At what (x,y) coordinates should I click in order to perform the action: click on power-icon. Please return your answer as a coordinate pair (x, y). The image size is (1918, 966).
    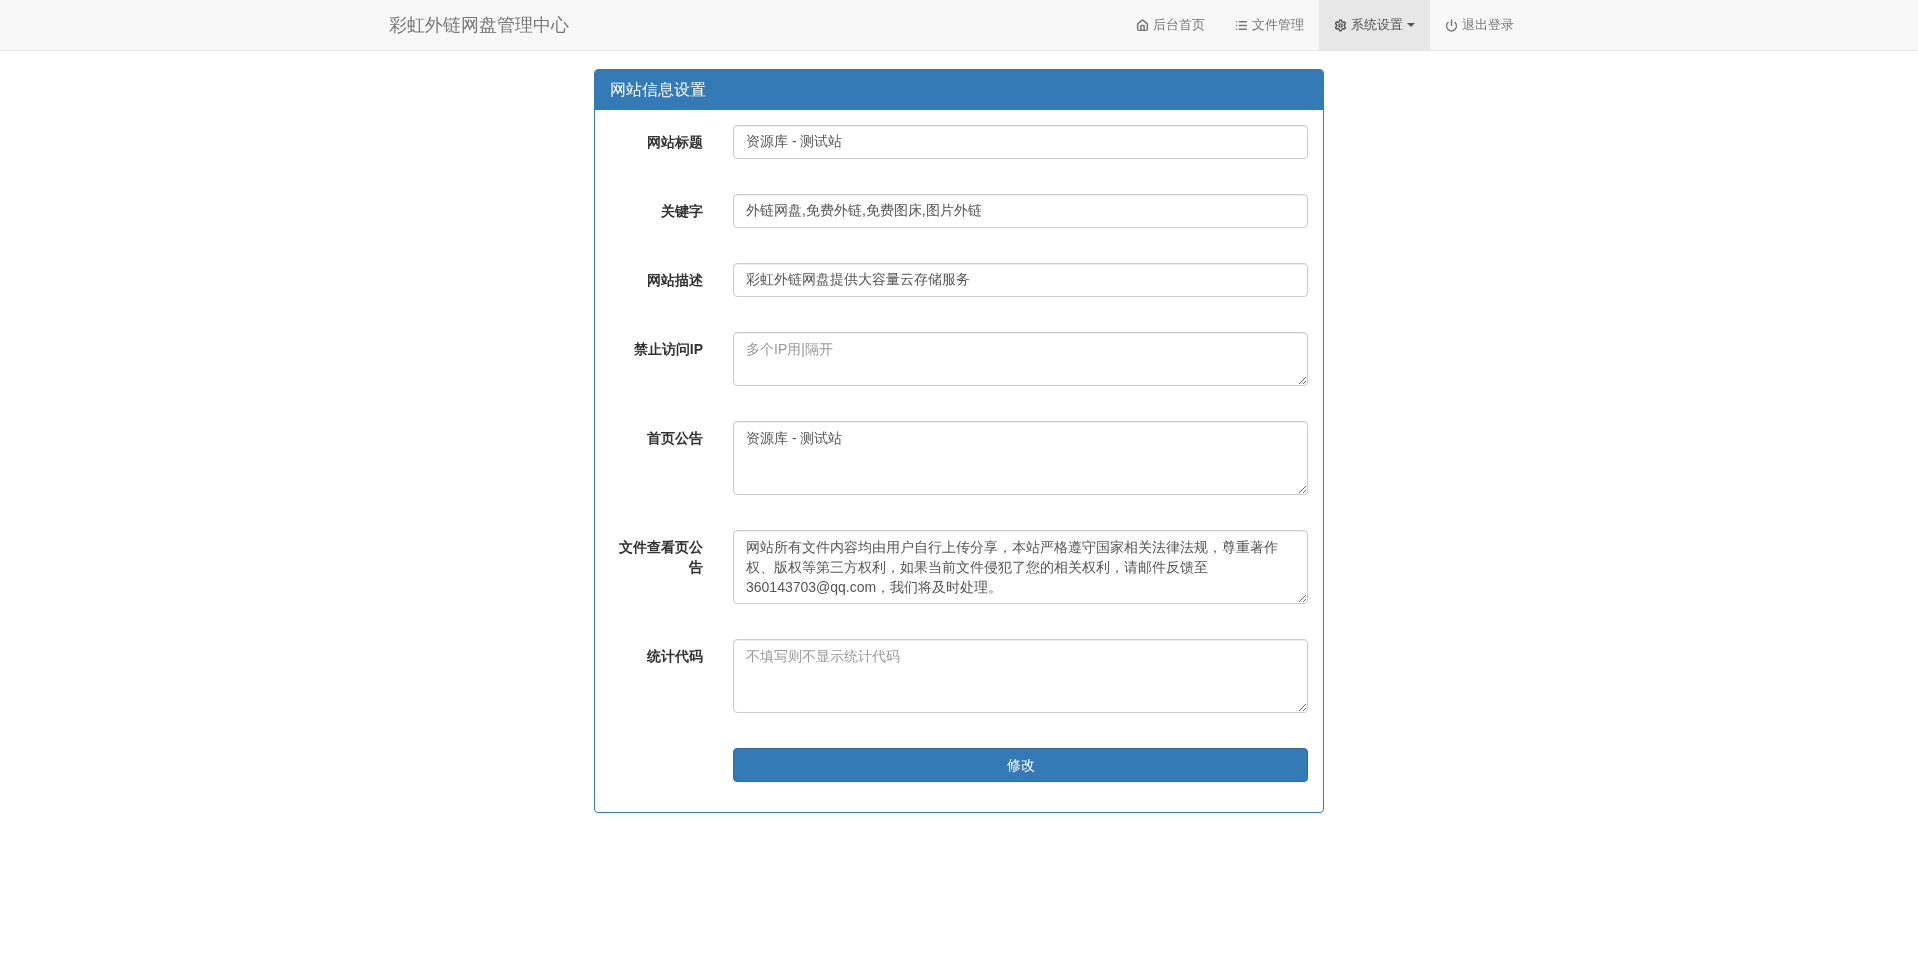
    Looking at the image, I should click on (1451, 25).